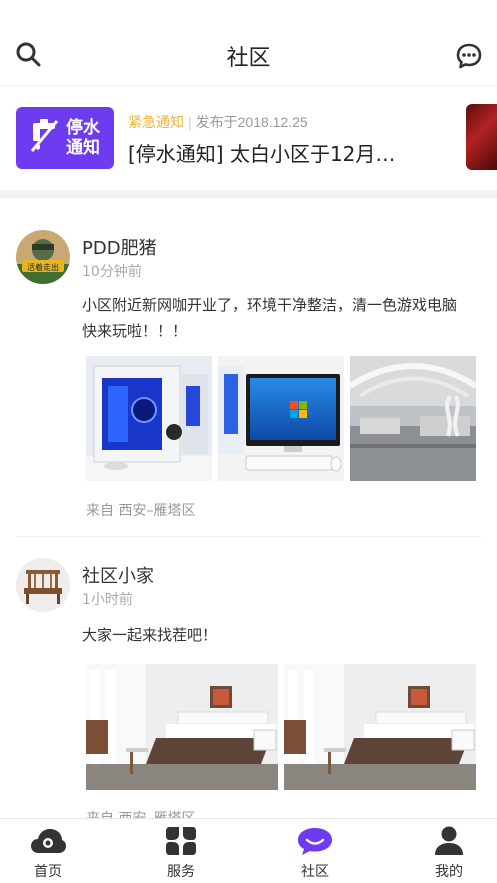  What do you see at coordinates (112, 272) in the screenshot?
I see `post-time: 10分钟前` at bounding box center [112, 272].